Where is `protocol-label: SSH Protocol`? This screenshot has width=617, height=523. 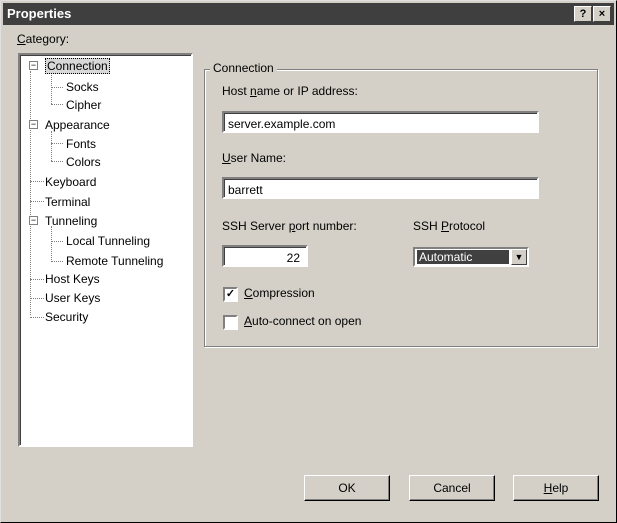 protocol-label: SSH Protocol is located at coordinates (449, 226).